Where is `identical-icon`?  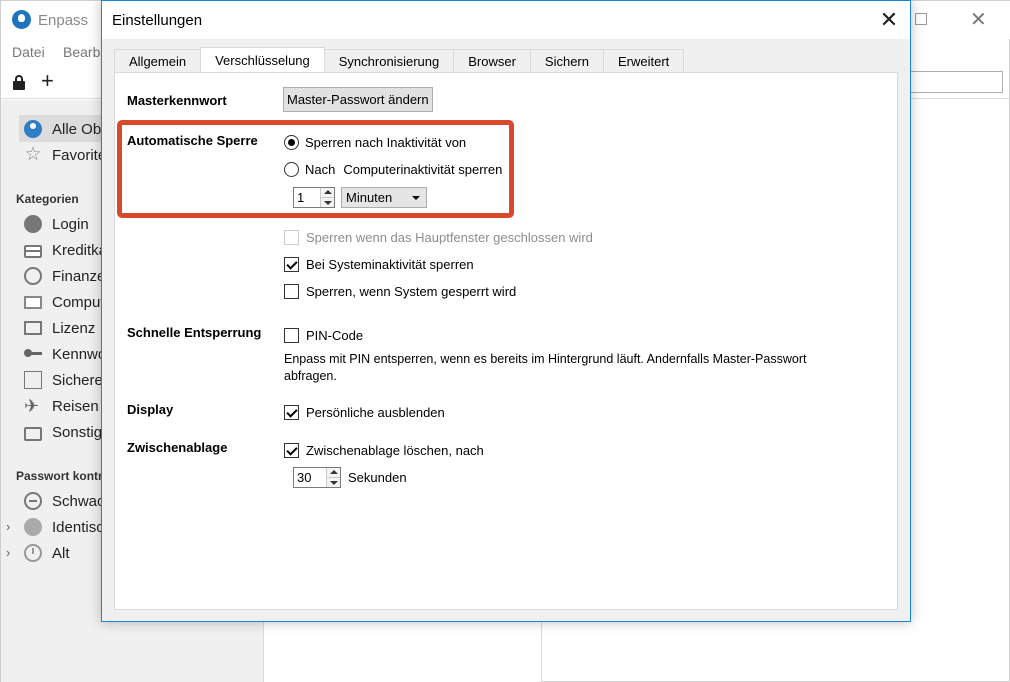 identical-icon is located at coordinates (33, 527).